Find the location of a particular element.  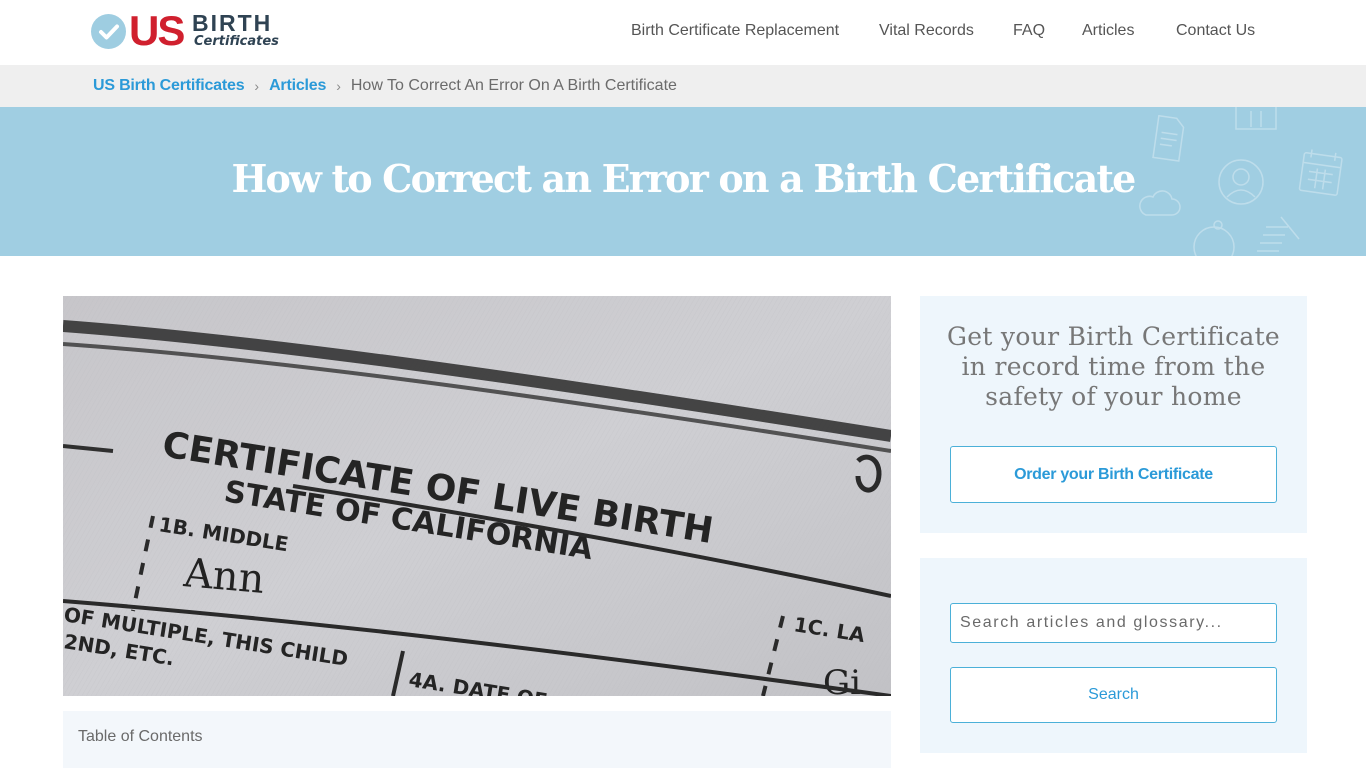

cta-line: safety of your home is located at coordinates (1113, 396).